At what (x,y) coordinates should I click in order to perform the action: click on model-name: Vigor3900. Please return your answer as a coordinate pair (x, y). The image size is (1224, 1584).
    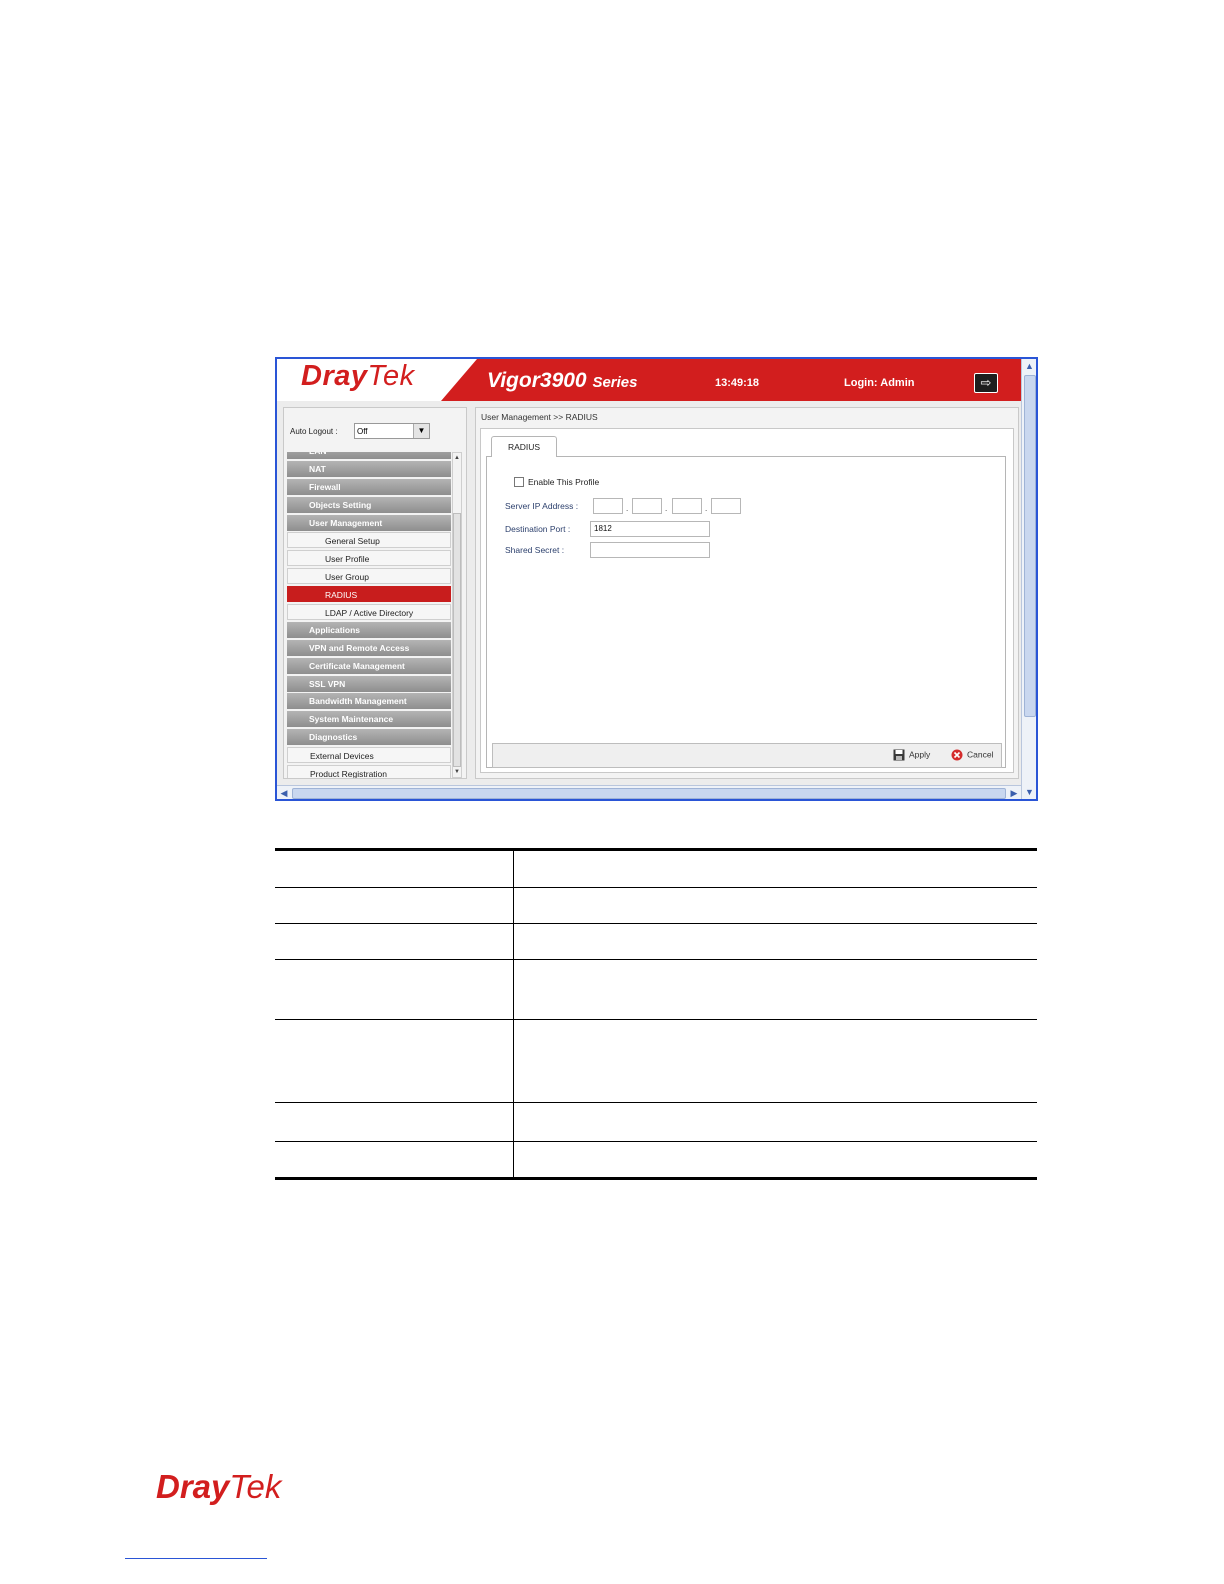
    Looking at the image, I should click on (537, 380).